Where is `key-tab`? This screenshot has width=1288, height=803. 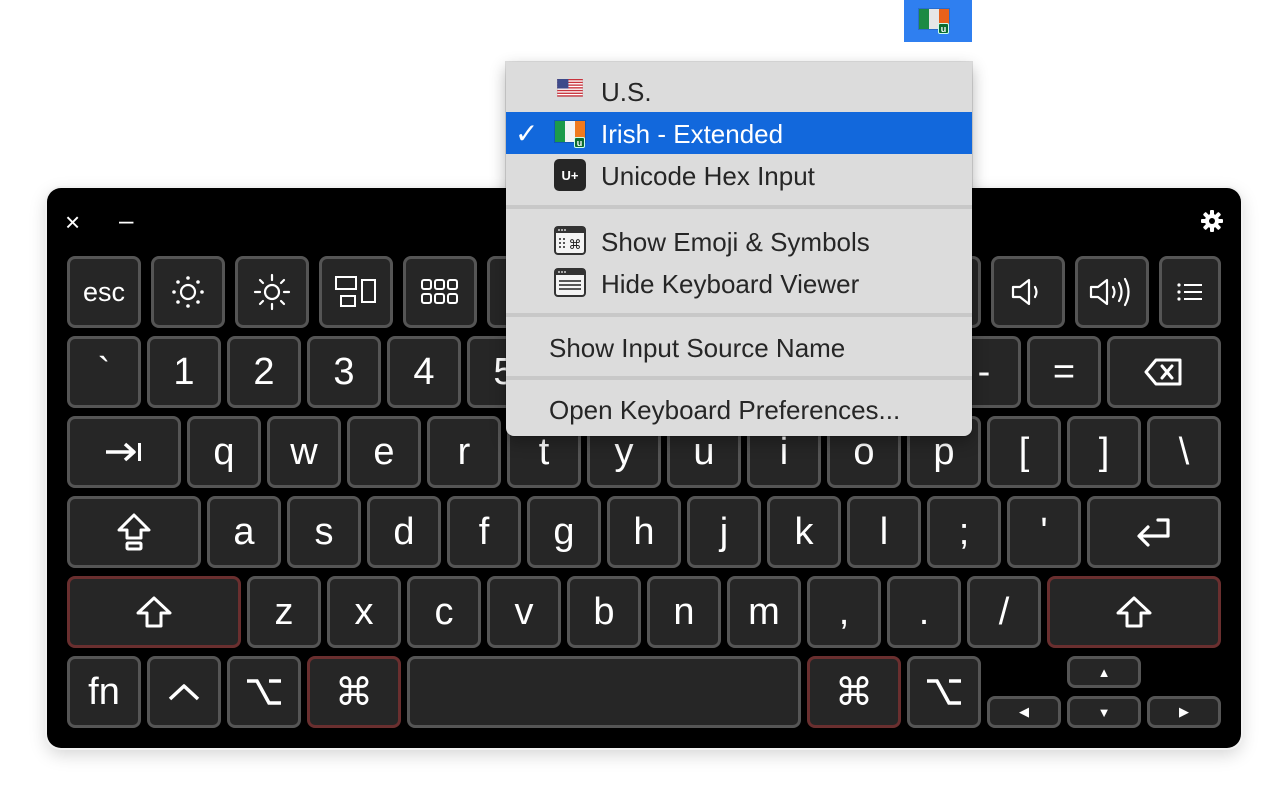 key-tab is located at coordinates (124, 452).